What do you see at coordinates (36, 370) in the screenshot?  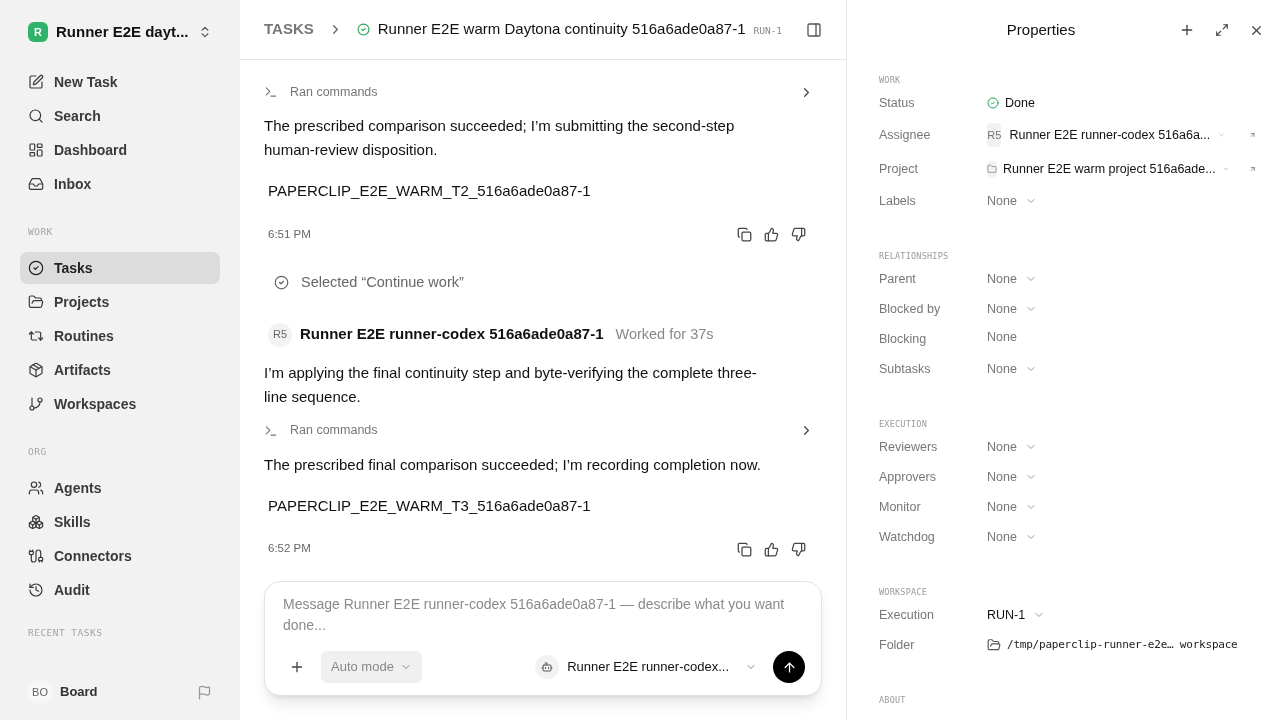 I see `box-icon` at bounding box center [36, 370].